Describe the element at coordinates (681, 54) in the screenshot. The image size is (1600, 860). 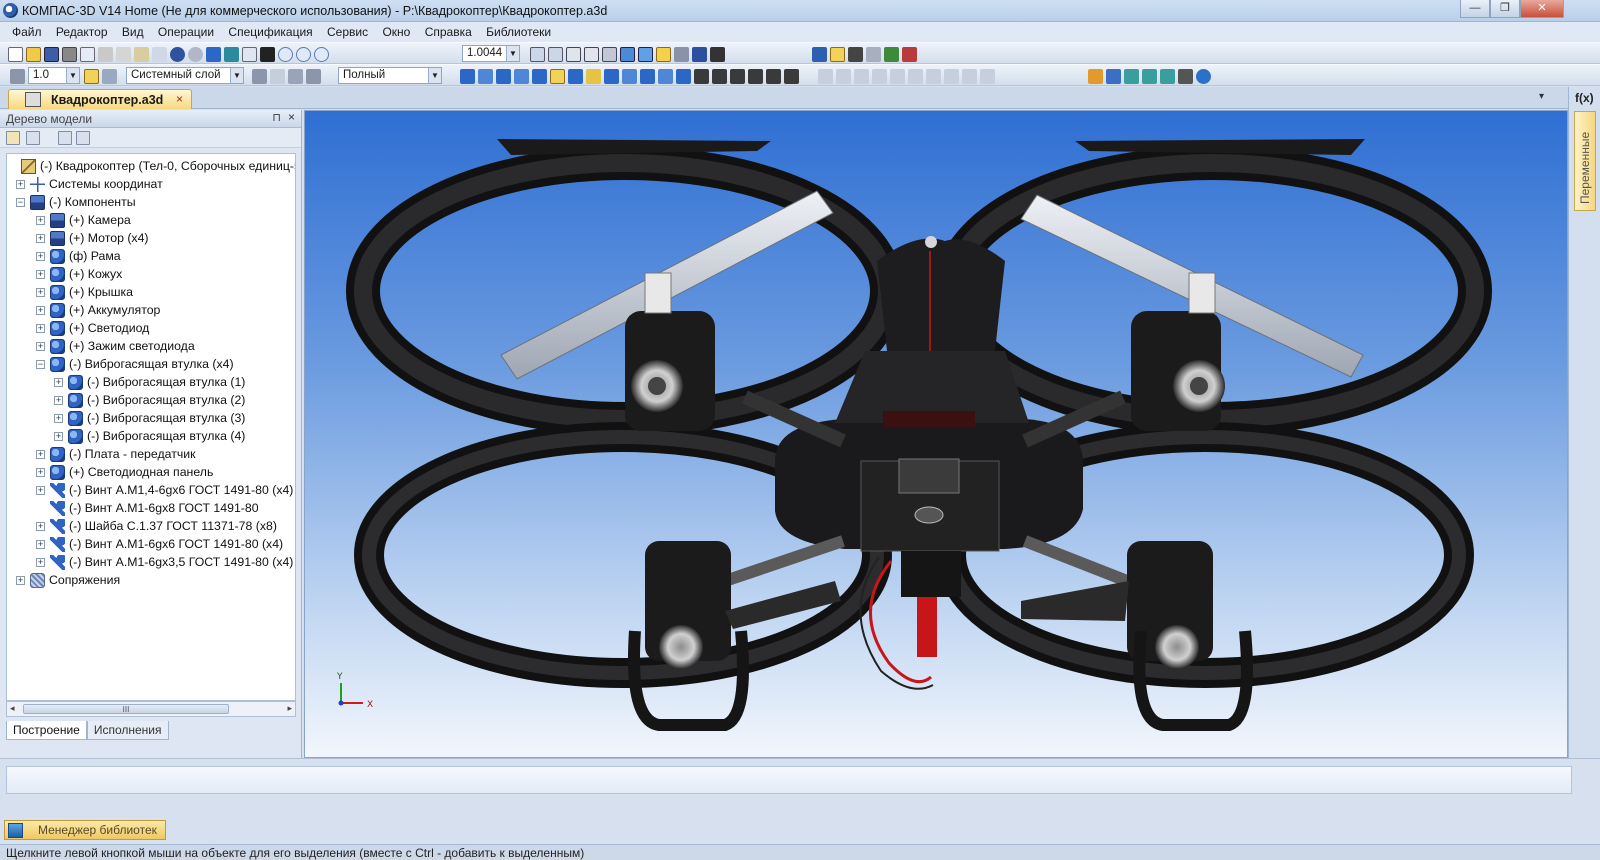
I see `select-mode-icon` at that location.